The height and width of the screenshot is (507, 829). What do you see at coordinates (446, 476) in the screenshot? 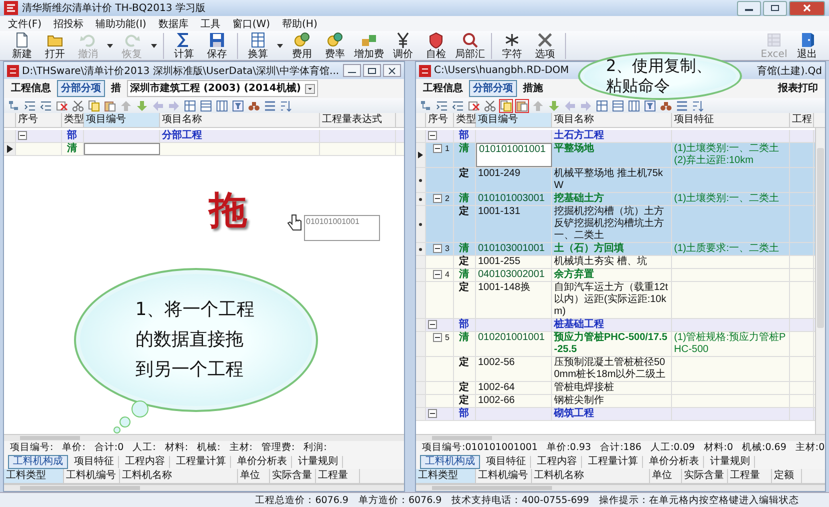
I see `column-header: 工料类型` at bounding box center [446, 476].